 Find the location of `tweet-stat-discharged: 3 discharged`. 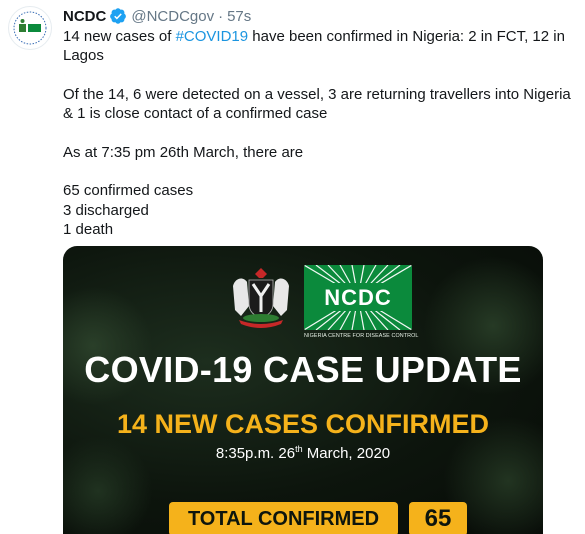

tweet-stat-discharged: 3 discharged is located at coordinates (106, 210).